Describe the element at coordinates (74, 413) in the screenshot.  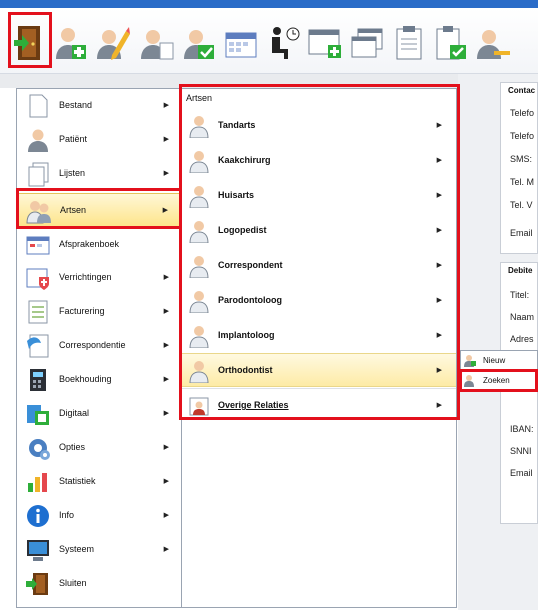
I see `menu-item-label: Digitaal` at that location.